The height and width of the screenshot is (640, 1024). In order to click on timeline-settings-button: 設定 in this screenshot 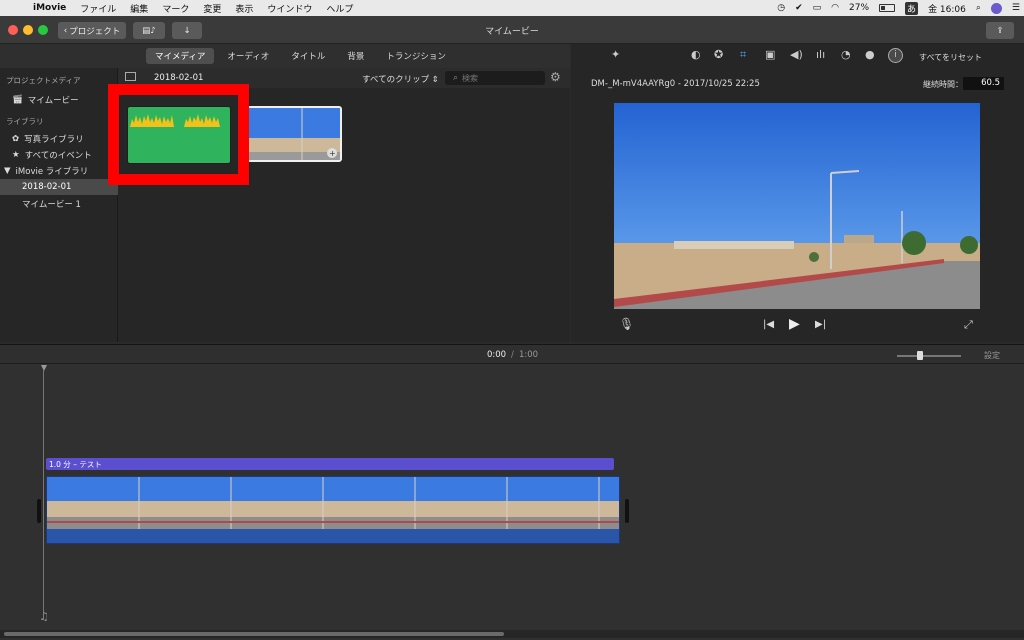, I will do `click(992, 355)`.